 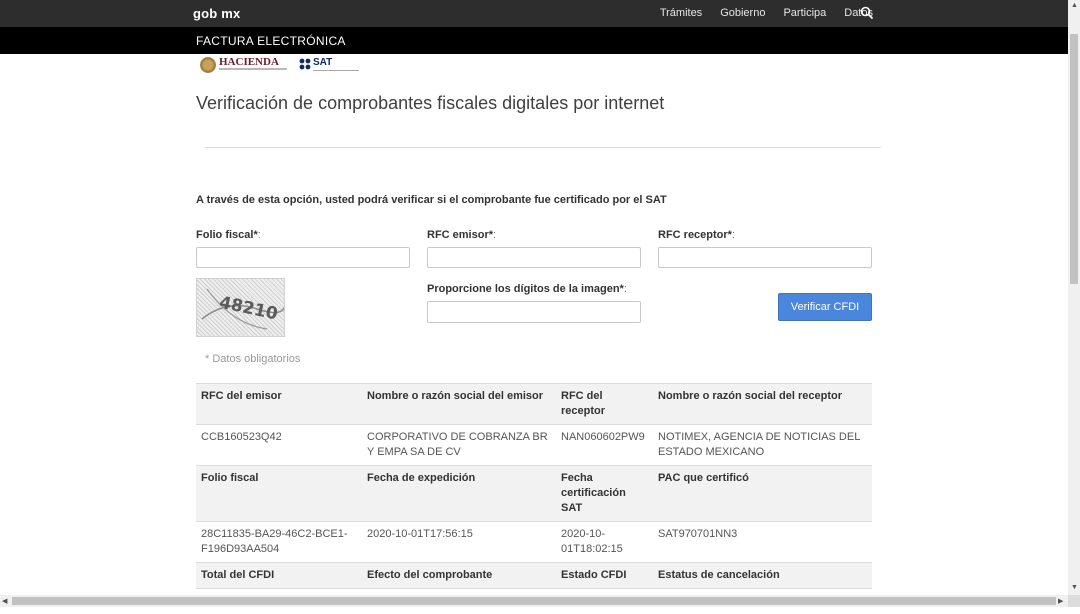 I want to click on captcha-digits: 48210, so click(x=248, y=309).